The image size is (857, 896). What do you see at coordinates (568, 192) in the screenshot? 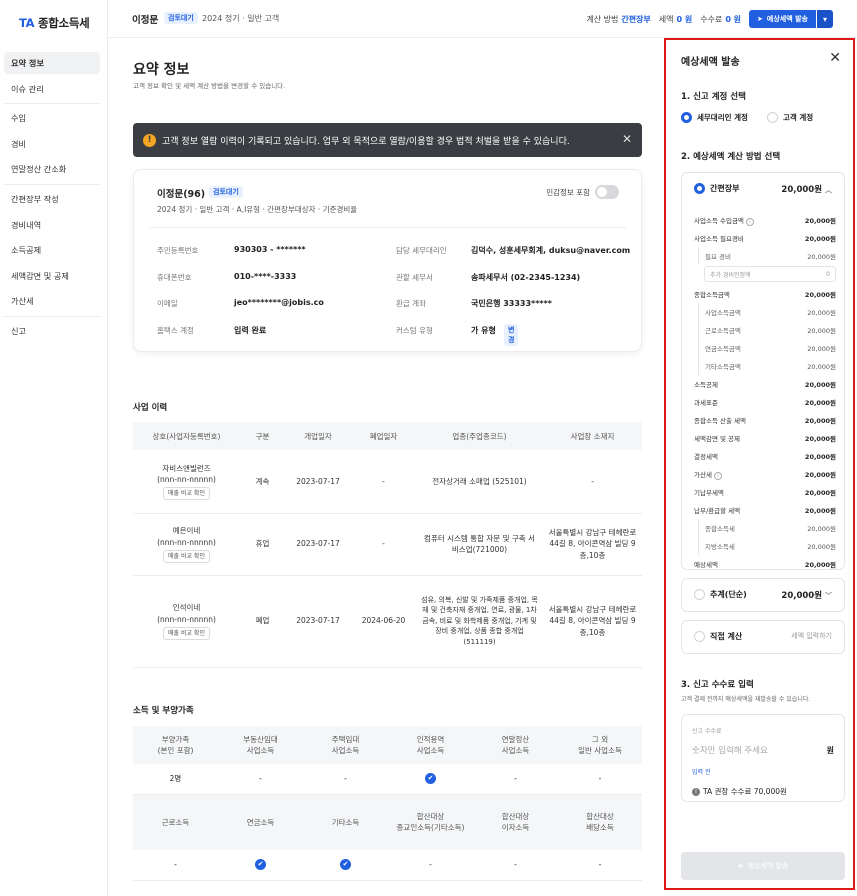
I see `toggle-label: 민감정보 포함` at bounding box center [568, 192].